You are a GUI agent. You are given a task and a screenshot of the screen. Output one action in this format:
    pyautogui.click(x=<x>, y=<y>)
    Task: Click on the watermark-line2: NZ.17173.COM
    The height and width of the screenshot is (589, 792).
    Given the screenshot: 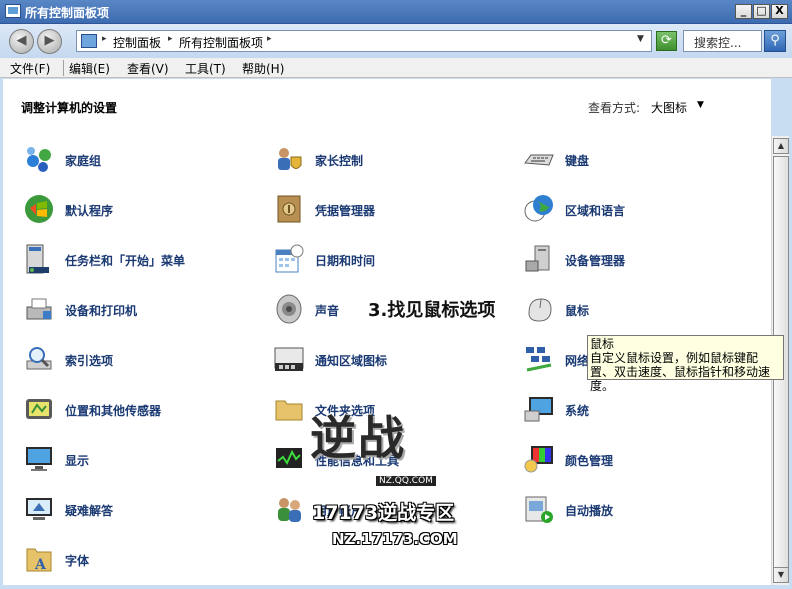 What is the action you would take?
    pyautogui.click(x=395, y=539)
    